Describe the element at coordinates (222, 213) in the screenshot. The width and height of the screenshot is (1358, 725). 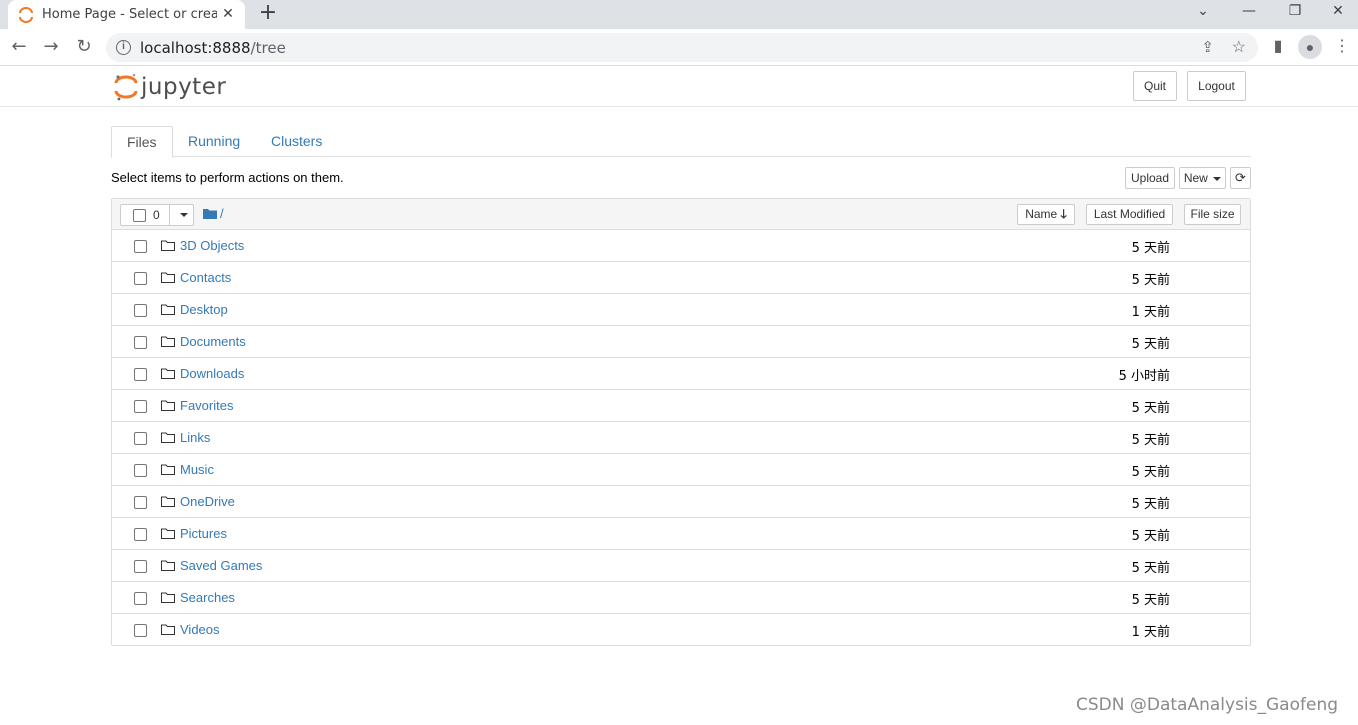
I see `breadcrumb-root: /` at that location.